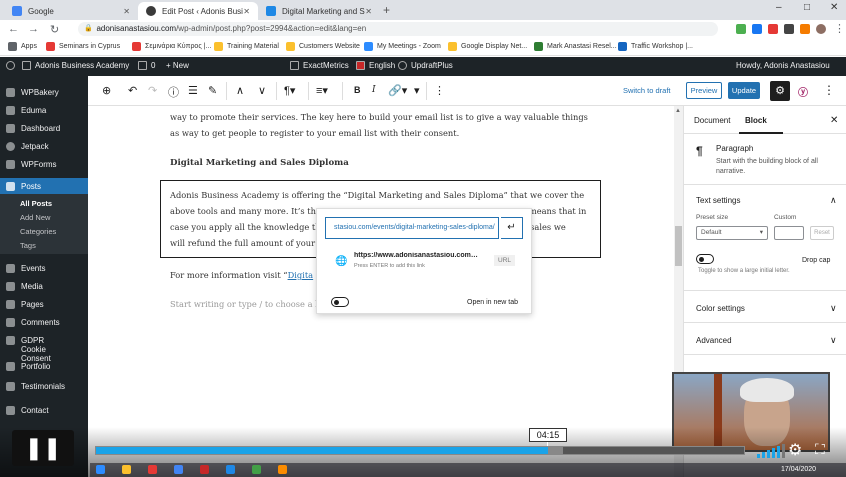  Describe the element at coordinates (44, 203) in the screenshot. I see `sidebar-sub-all-posts: All Posts` at that location.